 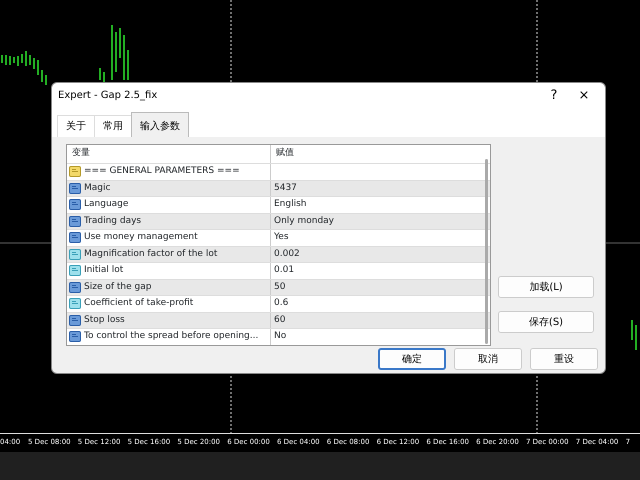 What do you see at coordinates (106, 204) in the screenshot?
I see `variable-name: Language` at bounding box center [106, 204].